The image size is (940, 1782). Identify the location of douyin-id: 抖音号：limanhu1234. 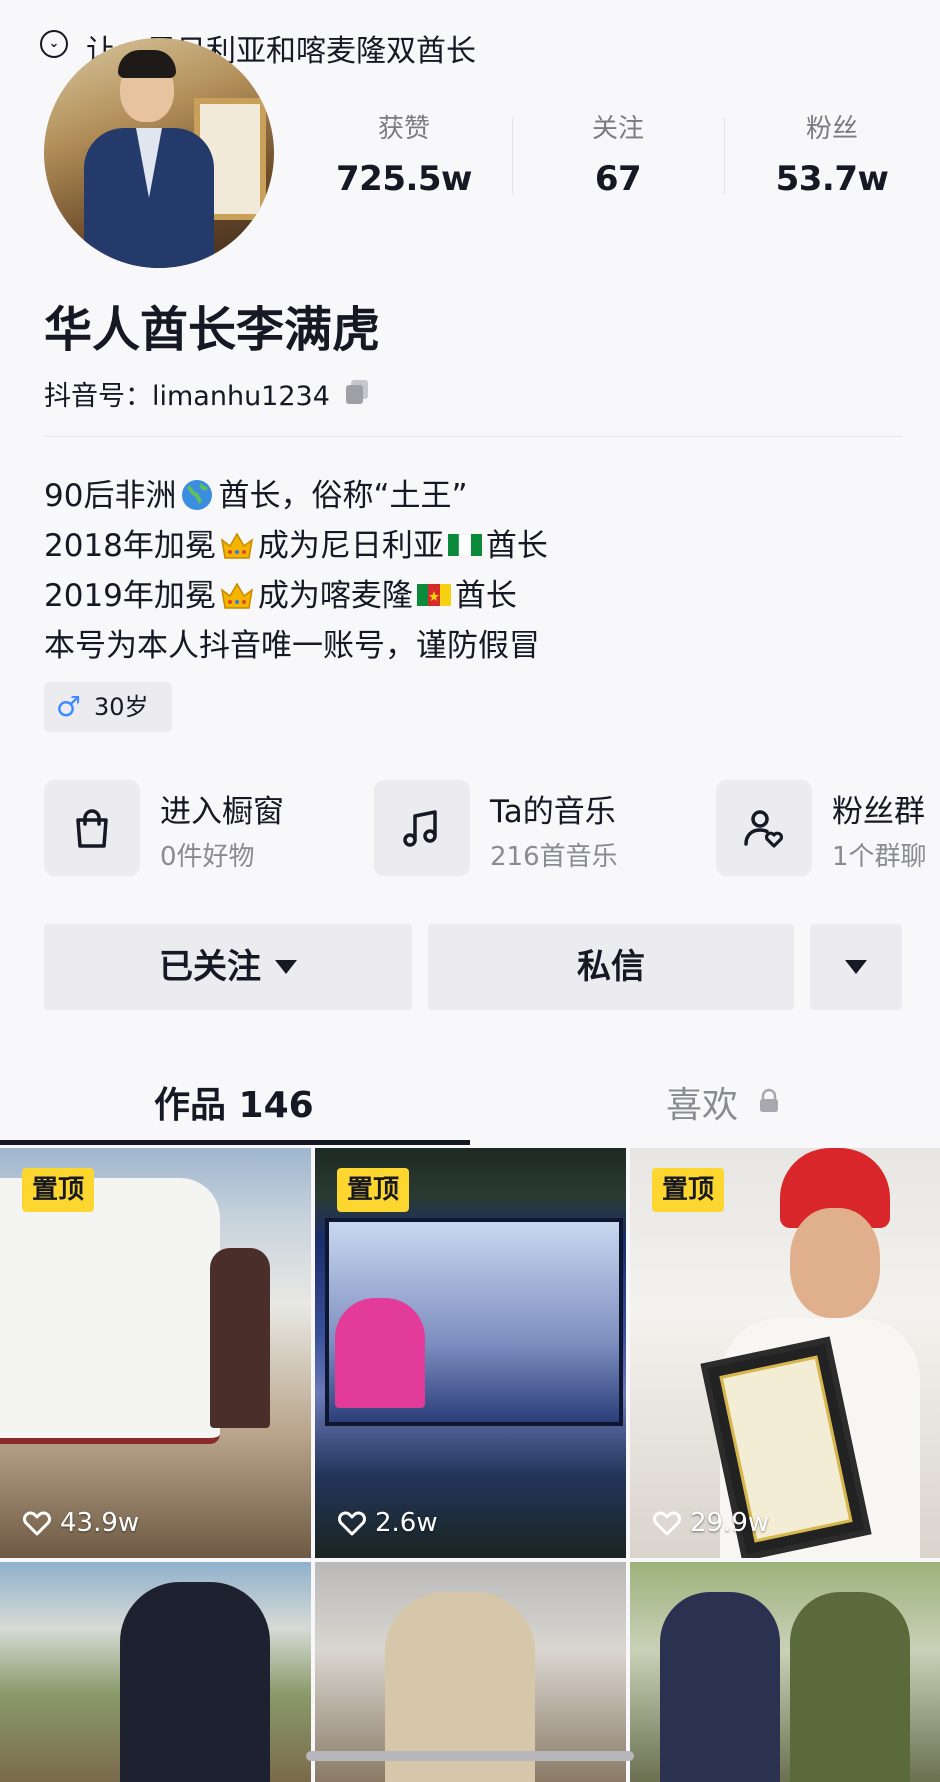
(187, 396).